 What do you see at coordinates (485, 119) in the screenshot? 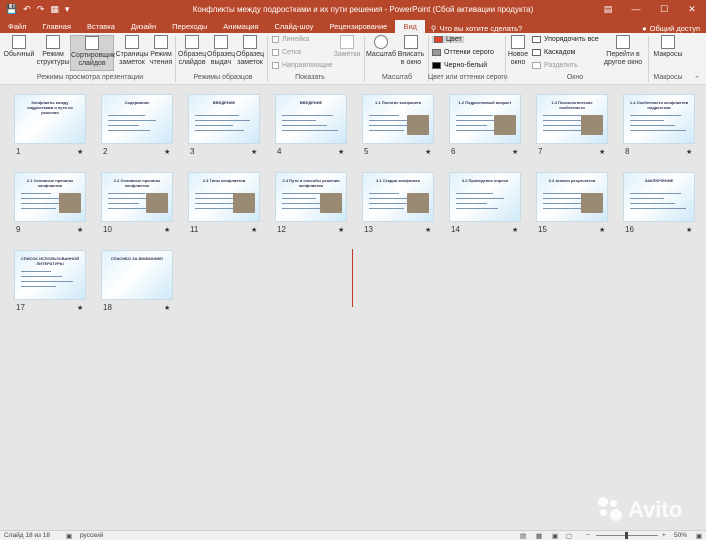
I see `slide-thumbnail: 1.2 Подростковый возраст` at bounding box center [485, 119].